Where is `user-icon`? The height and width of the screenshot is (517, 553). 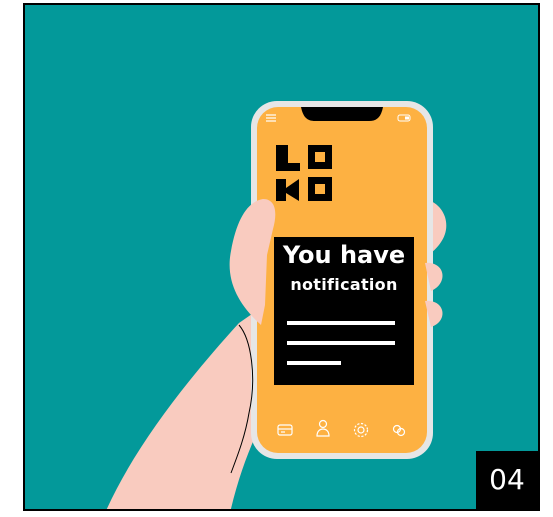 user-icon is located at coordinates (323, 428).